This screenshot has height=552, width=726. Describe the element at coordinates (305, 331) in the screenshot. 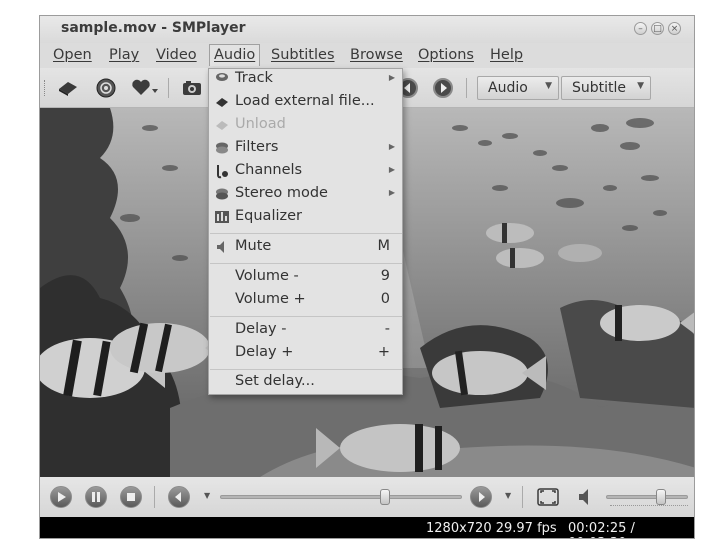

I see `menu-item-delay-down: Delay - -` at that location.